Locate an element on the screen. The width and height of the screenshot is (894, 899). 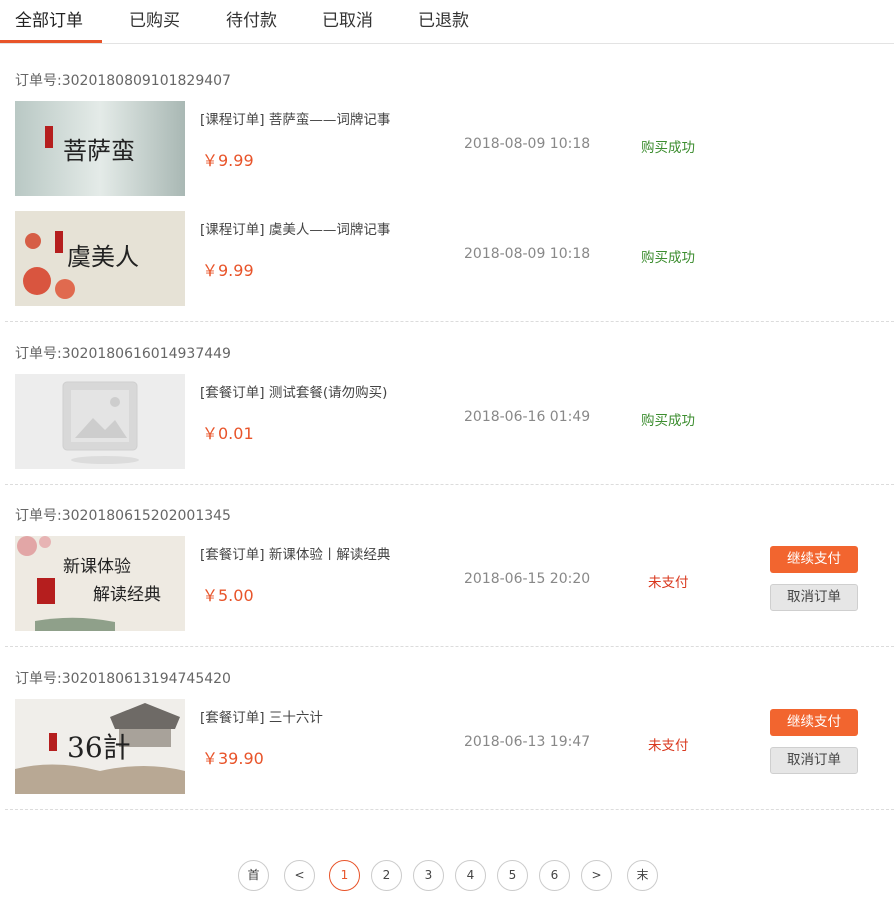
tab-purchased: 已购买 is located at coordinates (154, 18).